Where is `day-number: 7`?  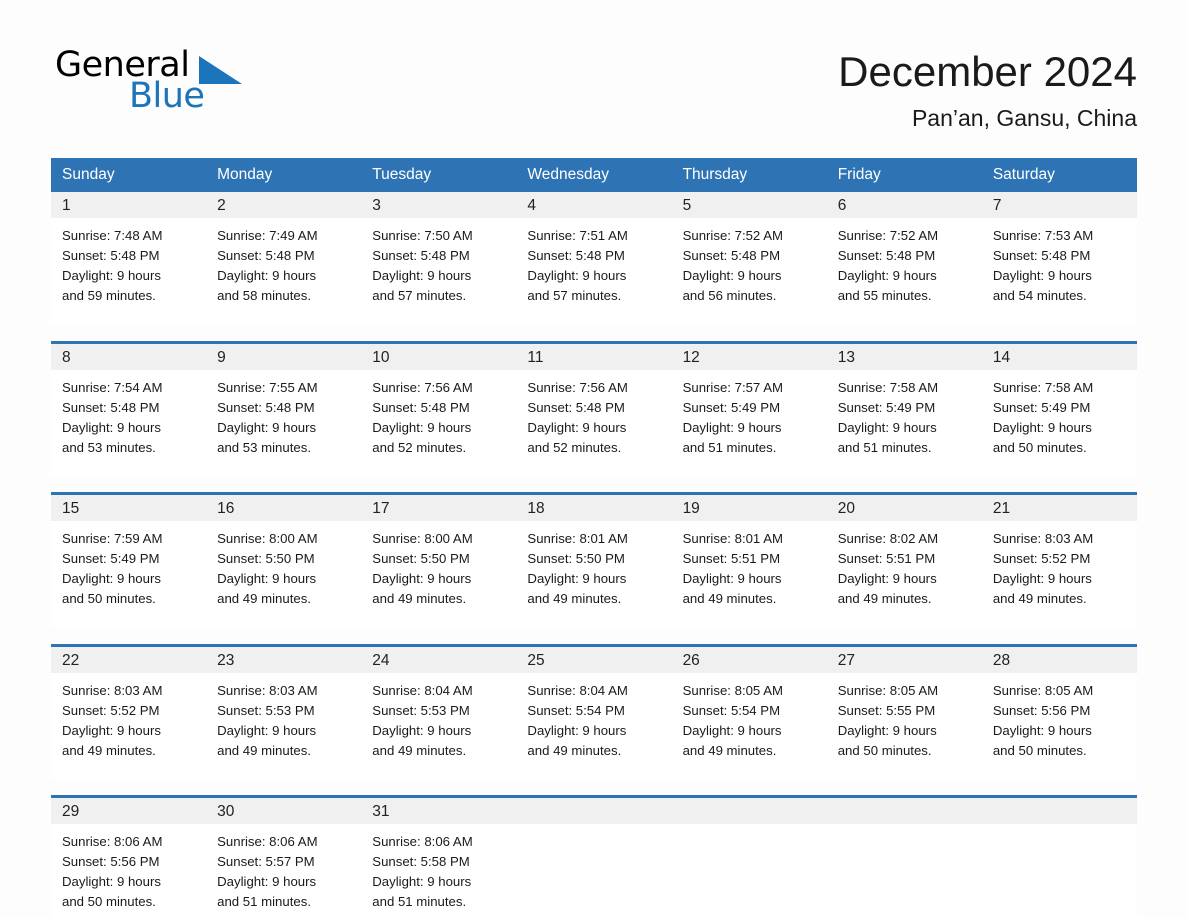 day-number: 7 is located at coordinates (1059, 205).